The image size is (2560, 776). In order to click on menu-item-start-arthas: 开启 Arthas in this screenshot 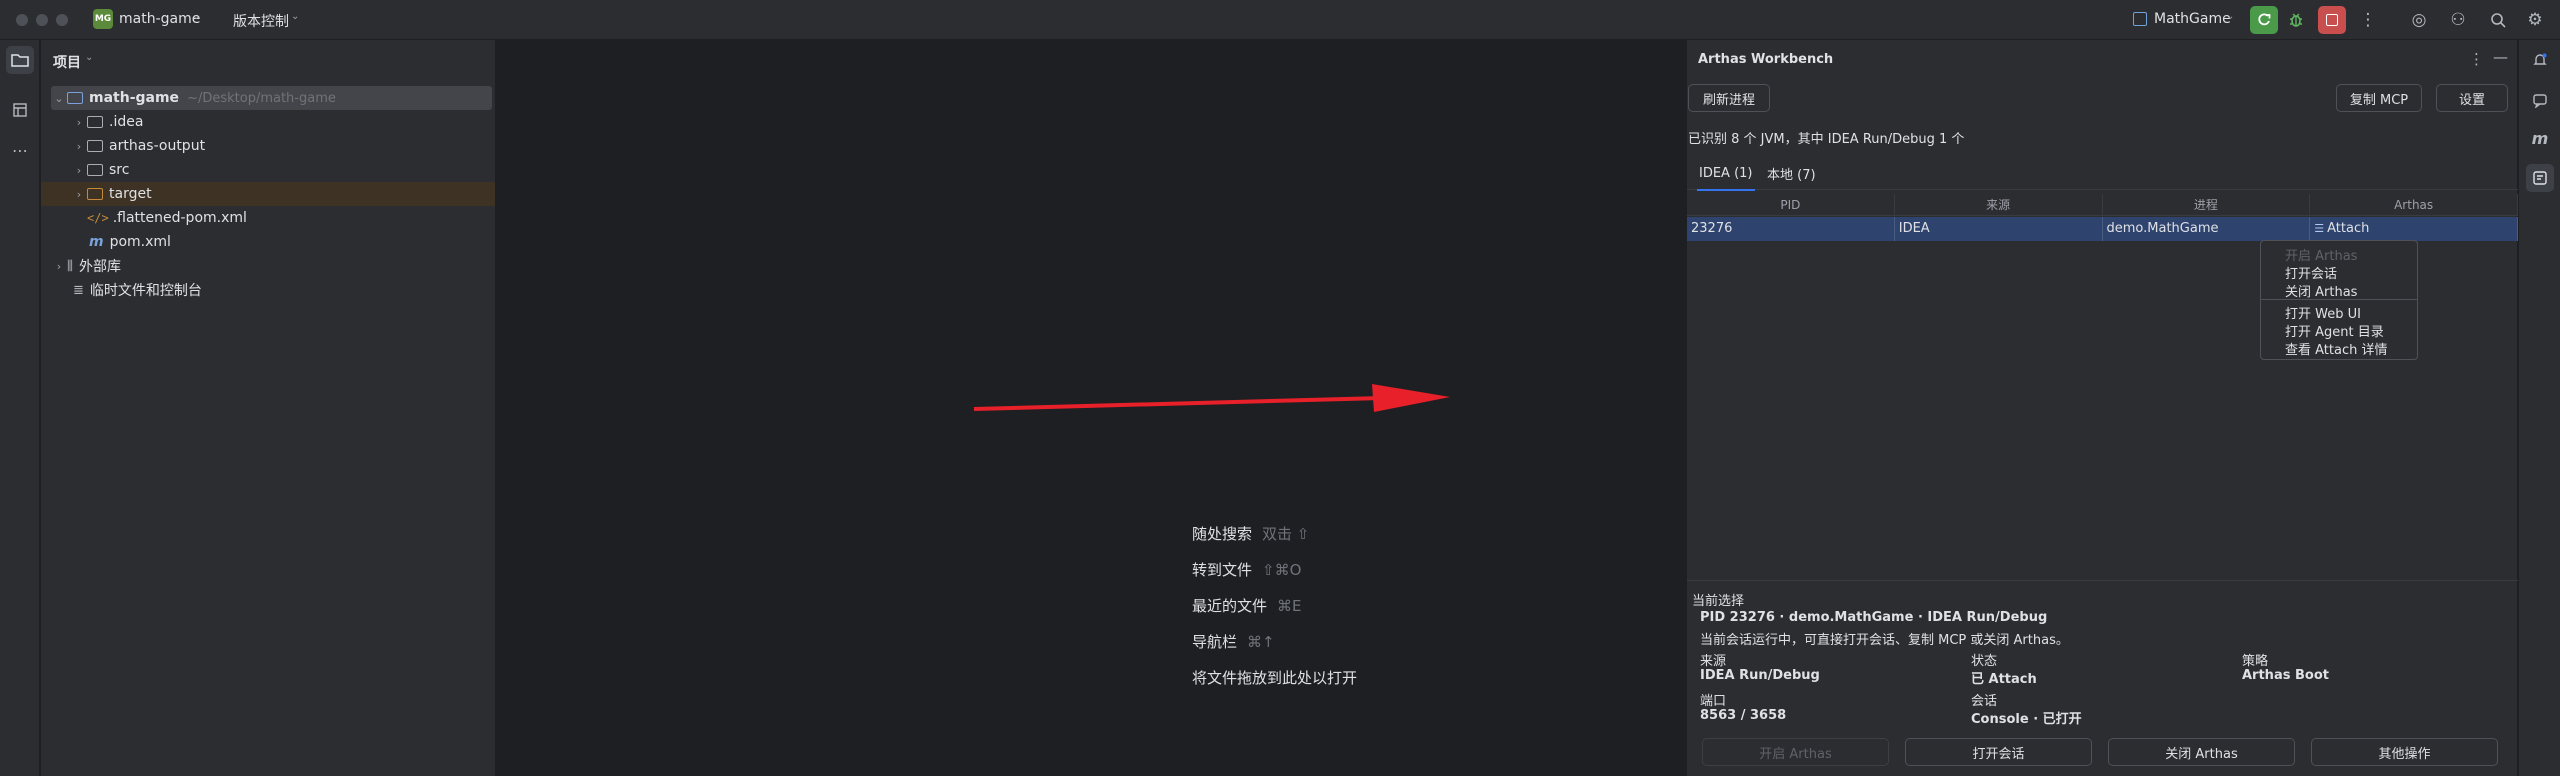, I will do `click(2321, 254)`.